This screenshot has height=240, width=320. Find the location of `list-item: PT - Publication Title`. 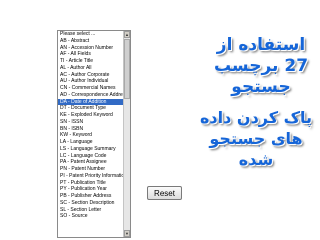

list-item: PT - Publication Title is located at coordinates (91, 183).